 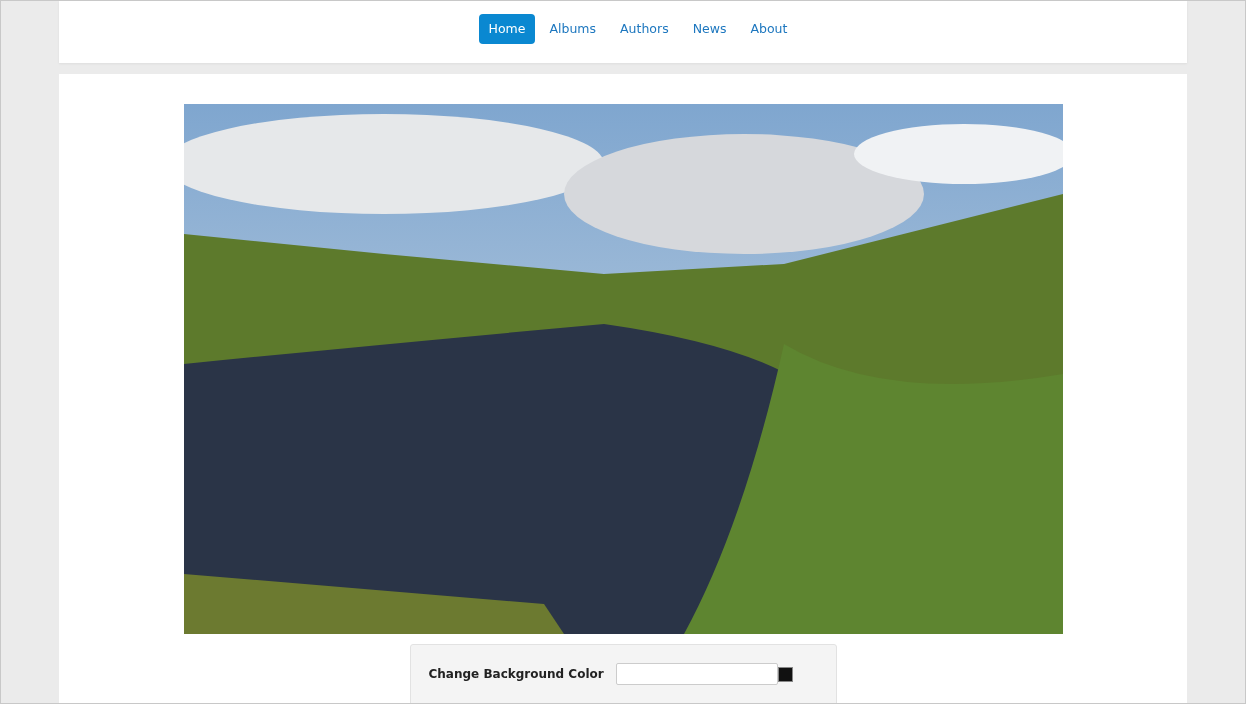 I want to click on nav-link: News, so click(x=709, y=29).